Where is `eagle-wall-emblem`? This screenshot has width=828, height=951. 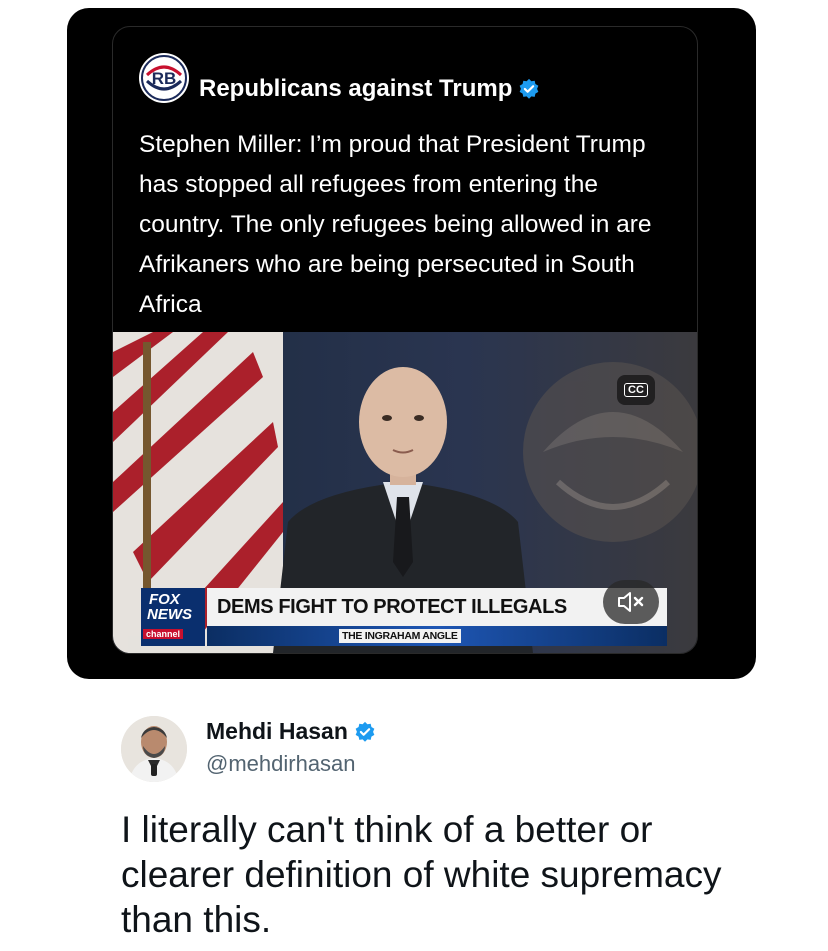
eagle-wall-emblem is located at coordinates (610, 452).